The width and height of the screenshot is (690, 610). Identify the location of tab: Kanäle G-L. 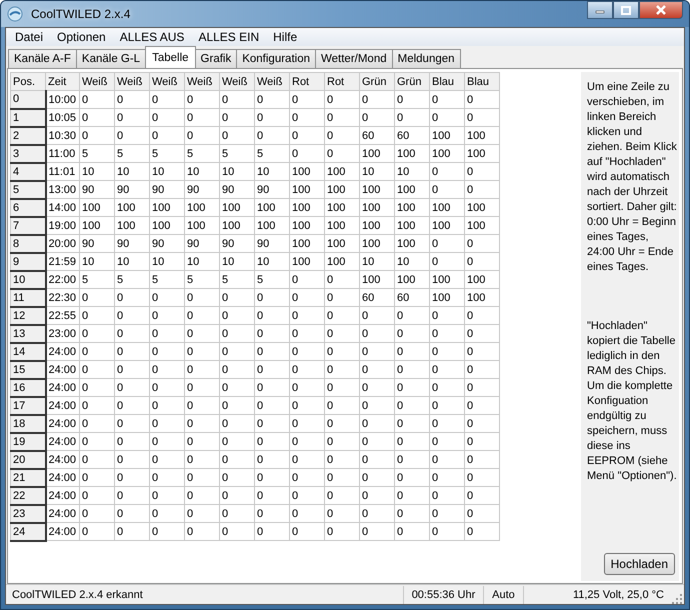
(111, 58).